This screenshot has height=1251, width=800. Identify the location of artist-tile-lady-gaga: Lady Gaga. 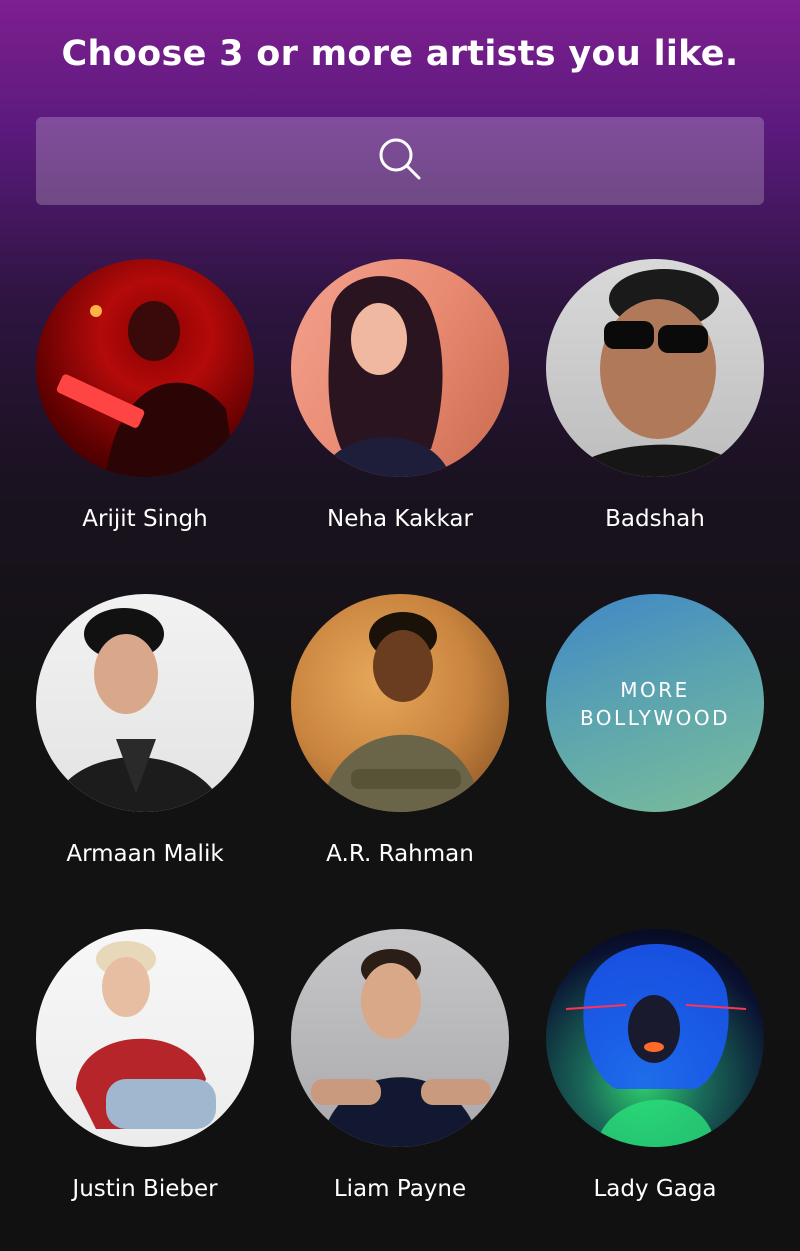
(655, 1066).